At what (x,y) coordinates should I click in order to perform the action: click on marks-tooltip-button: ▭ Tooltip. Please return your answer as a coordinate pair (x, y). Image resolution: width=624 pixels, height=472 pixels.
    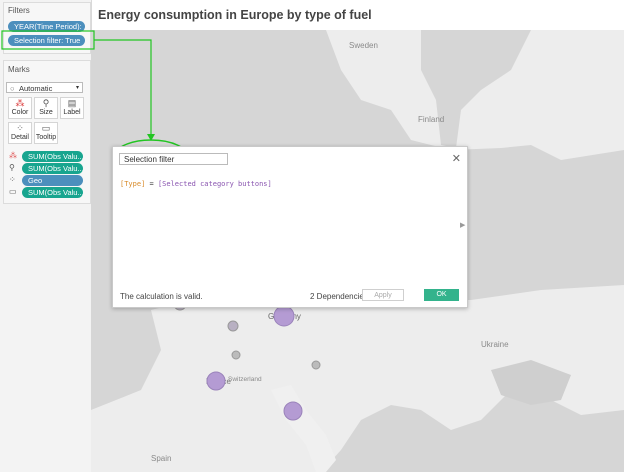
    Looking at the image, I should click on (46, 133).